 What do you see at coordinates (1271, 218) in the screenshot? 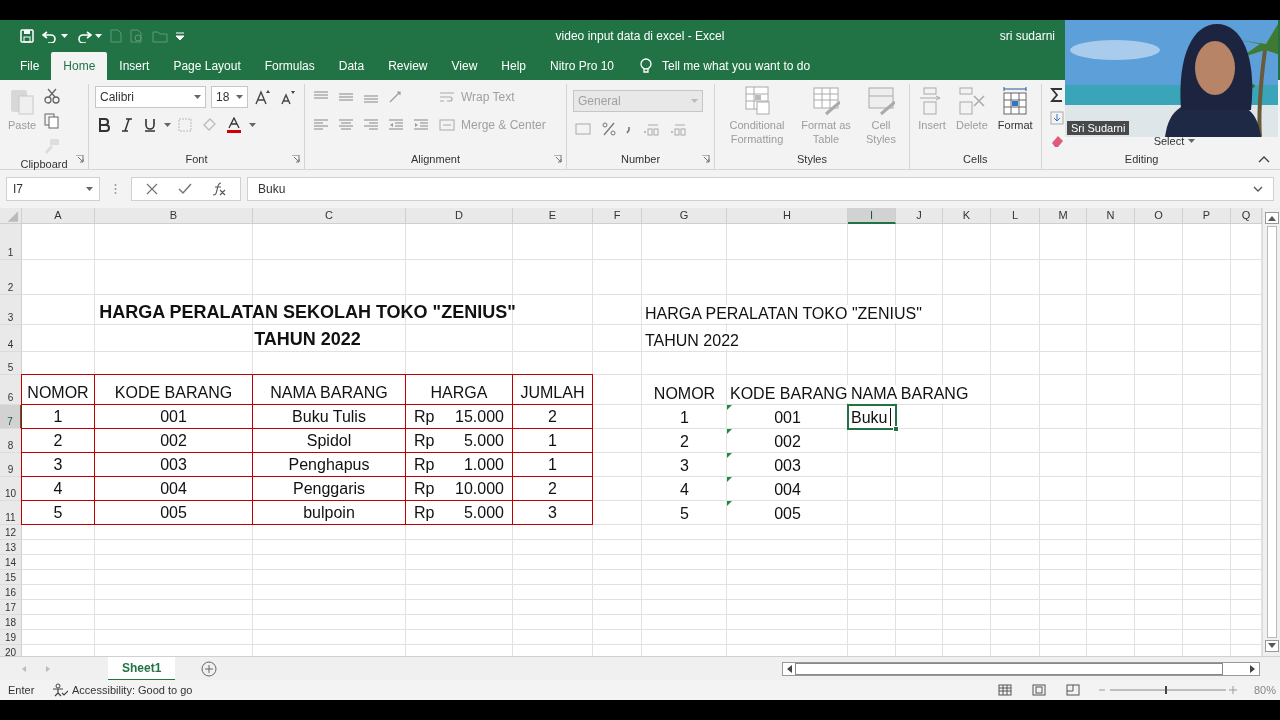
I see `scroll-up-icon` at bounding box center [1271, 218].